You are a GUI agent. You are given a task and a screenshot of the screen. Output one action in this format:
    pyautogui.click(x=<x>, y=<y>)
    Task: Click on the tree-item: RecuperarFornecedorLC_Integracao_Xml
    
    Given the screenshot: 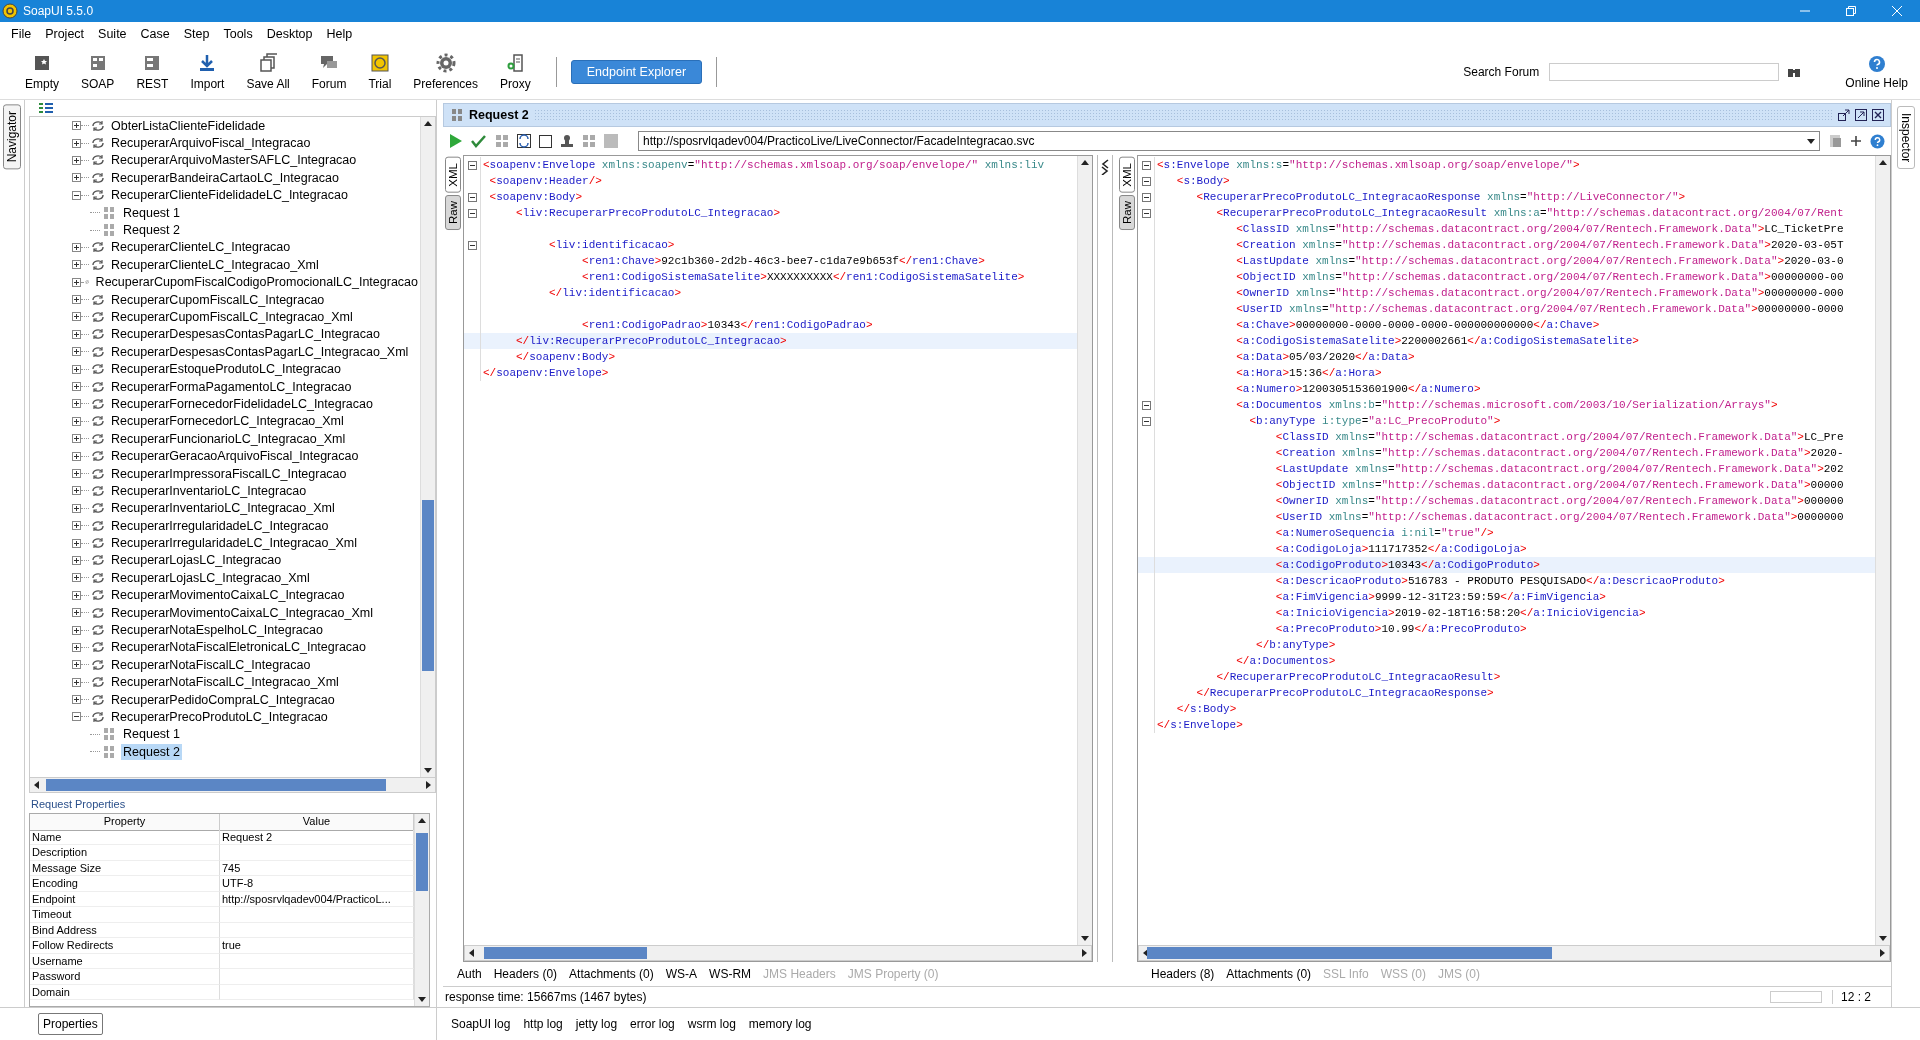 What is the action you would take?
    pyautogui.click(x=227, y=421)
    